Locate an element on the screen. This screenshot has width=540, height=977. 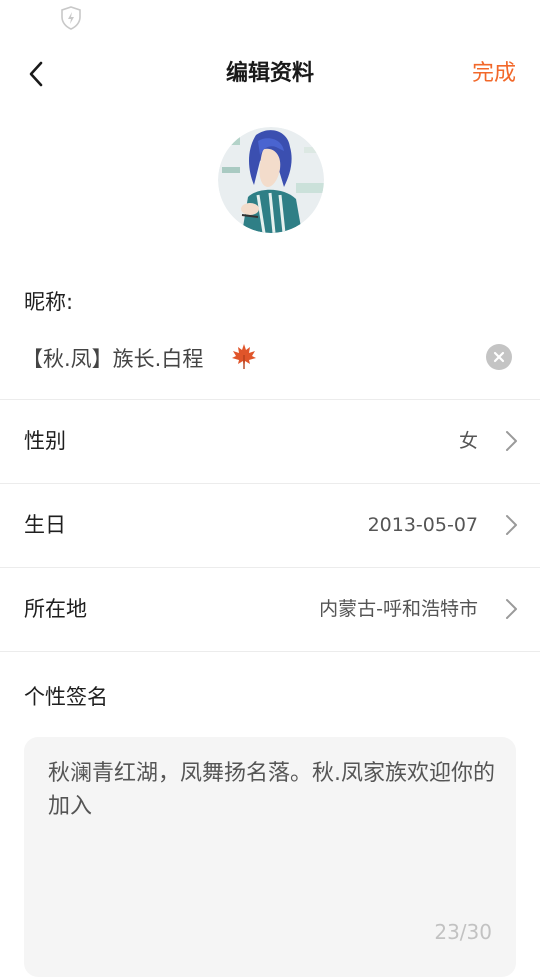
birthday-label: 生日 is located at coordinates (45, 525).